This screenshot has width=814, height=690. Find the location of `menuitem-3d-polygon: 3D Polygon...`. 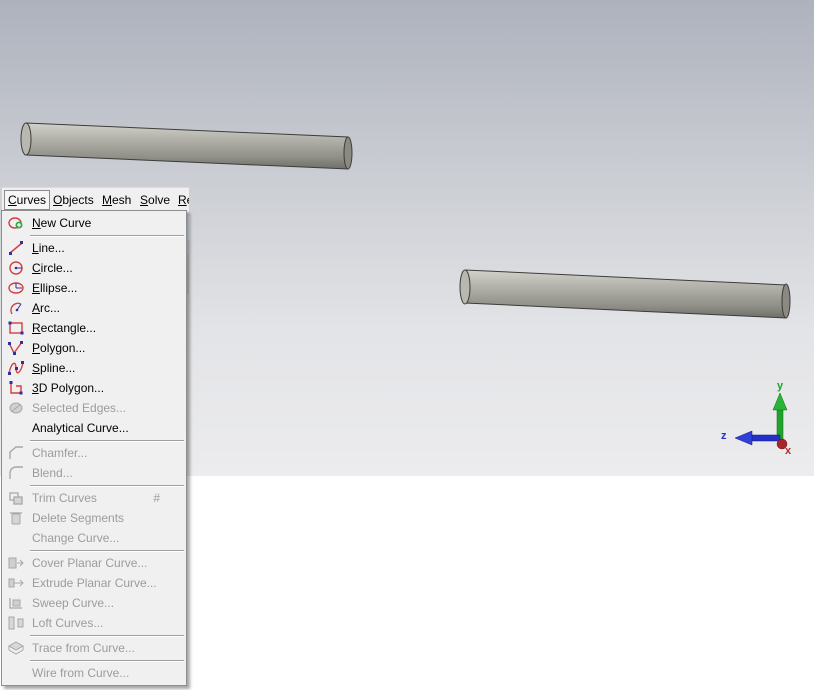

menuitem-3d-polygon: 3D Polygon... is located at coordinates (94, 388).